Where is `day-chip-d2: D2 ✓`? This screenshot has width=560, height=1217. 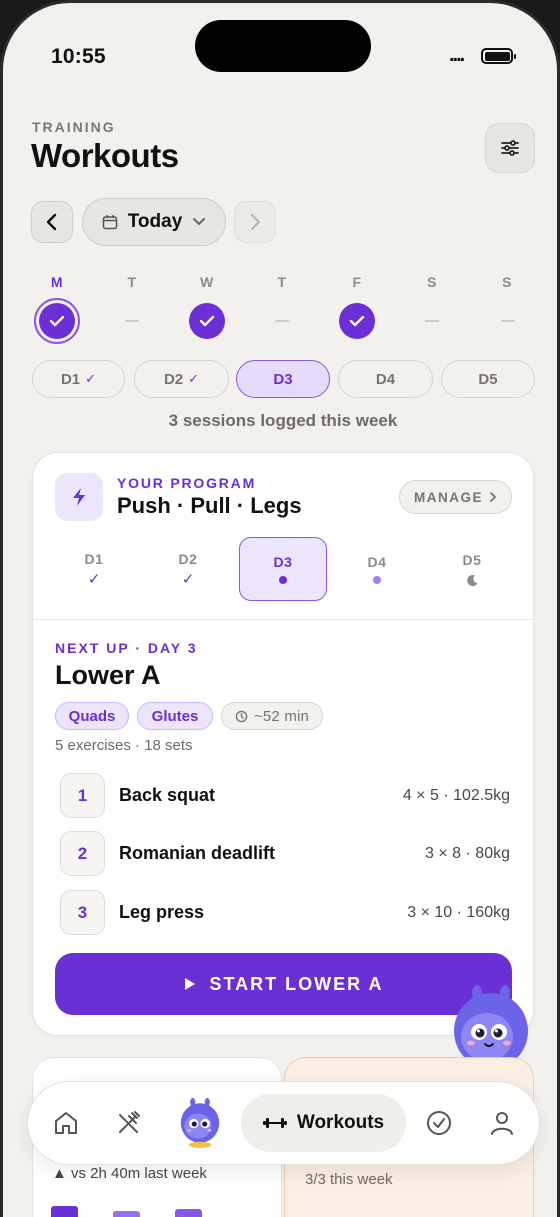
day-chip-d2: D2 ✓ is located at coordinates (181, 379).